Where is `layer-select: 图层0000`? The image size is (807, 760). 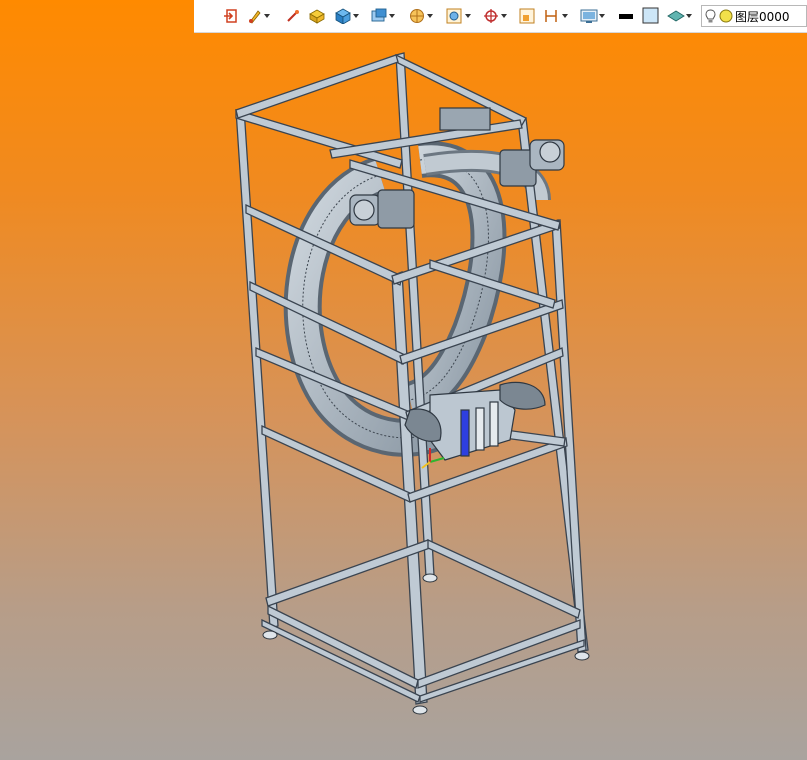
layer-select: 图层0000 is located at coordinates (754, 16).